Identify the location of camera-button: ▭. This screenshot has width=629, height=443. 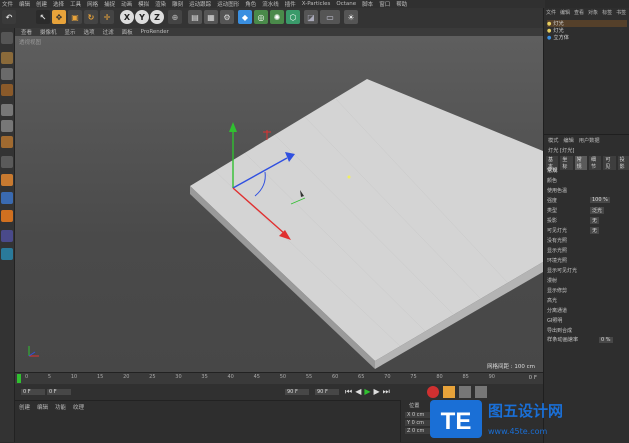
(330, 17).